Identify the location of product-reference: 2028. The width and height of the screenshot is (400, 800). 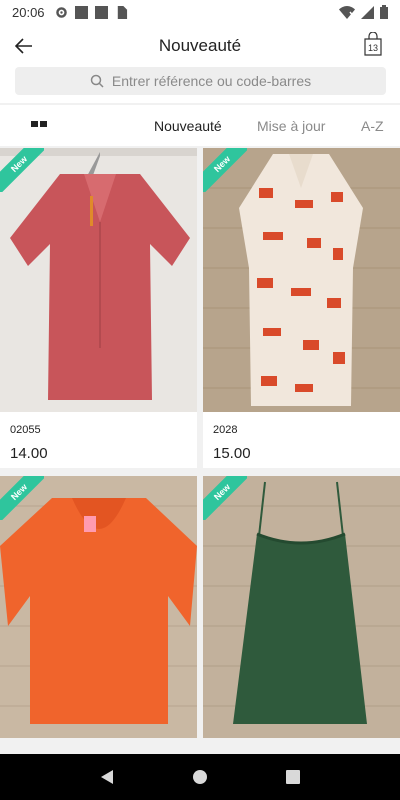
(225, 430).